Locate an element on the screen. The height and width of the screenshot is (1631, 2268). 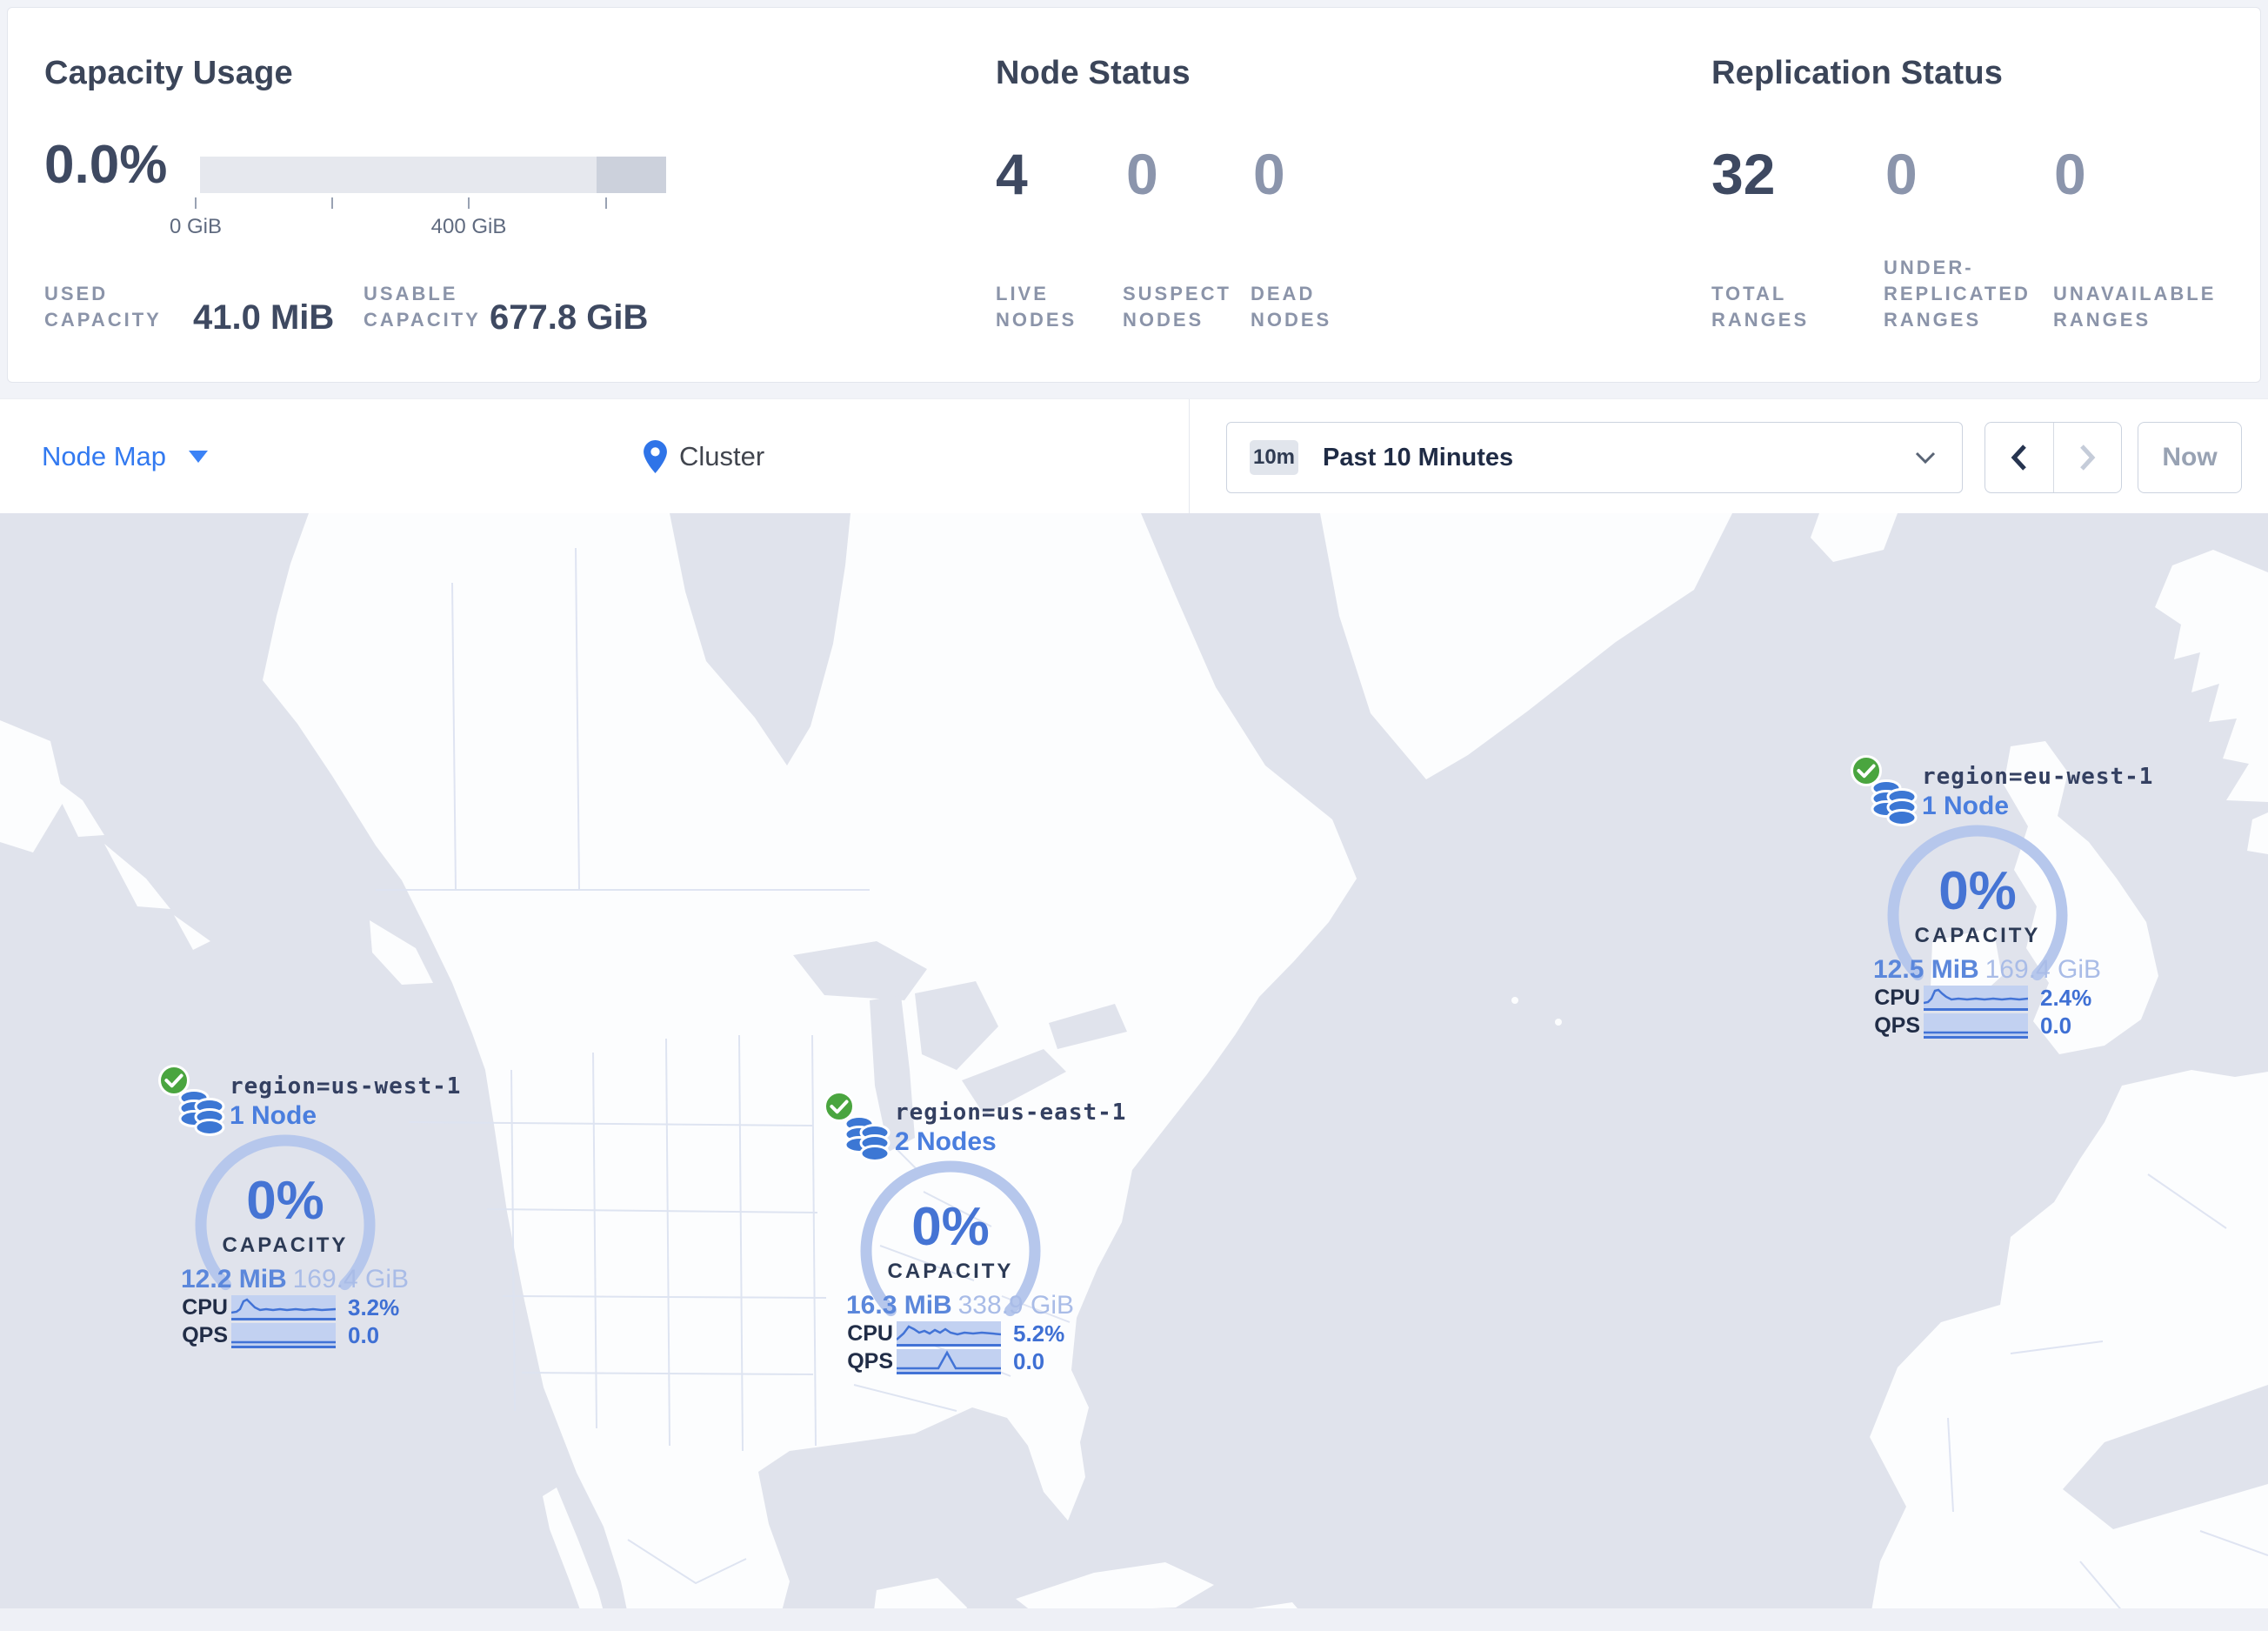
used-capacity-value: 41.0 MiB is located at coordinates (264, 317).